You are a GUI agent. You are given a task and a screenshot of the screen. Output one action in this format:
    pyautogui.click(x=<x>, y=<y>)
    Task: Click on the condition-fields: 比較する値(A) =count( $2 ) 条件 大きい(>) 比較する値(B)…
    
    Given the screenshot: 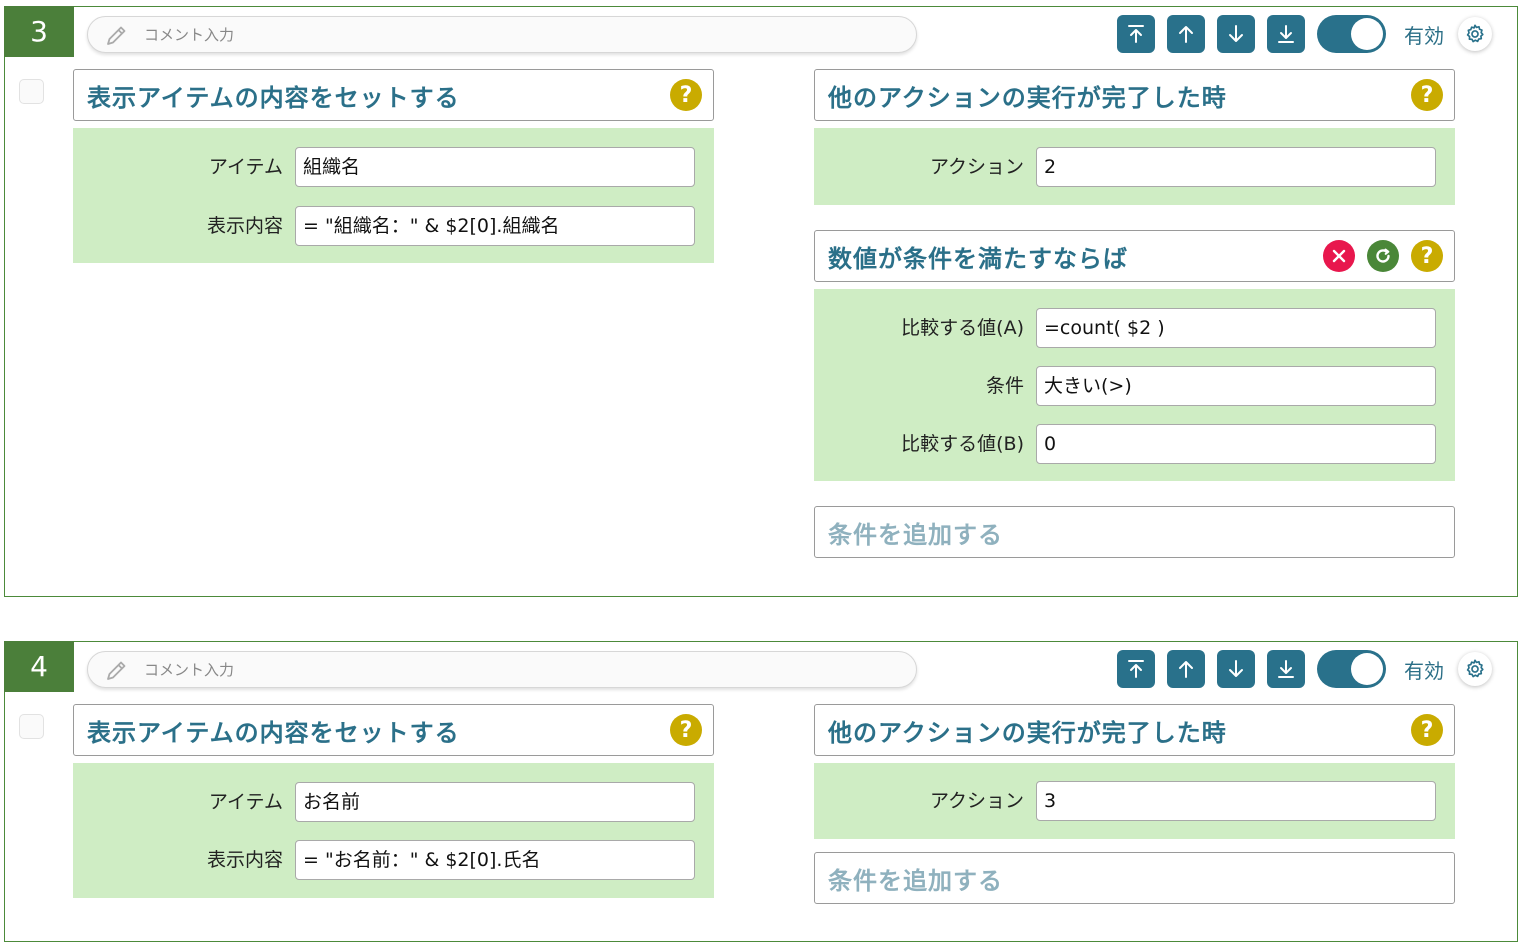 What is the action you would take?
    pyautogui.click(x=1134, y=385)
    